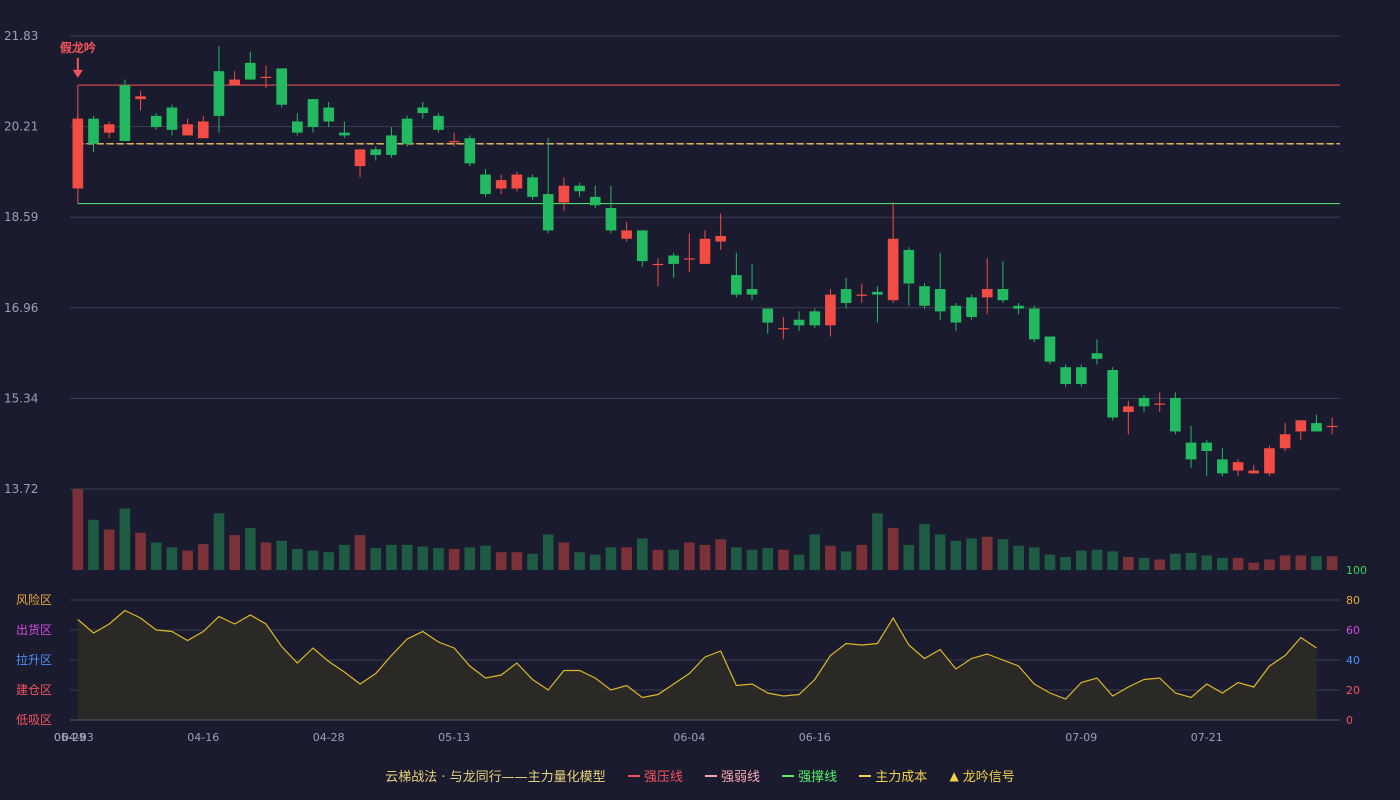 The image size is (1400, 800). What do you see at coordinates (988, 777) in the screenshot?
I see `legend-label: 龙吟信号` at bounding box center [988, 777].